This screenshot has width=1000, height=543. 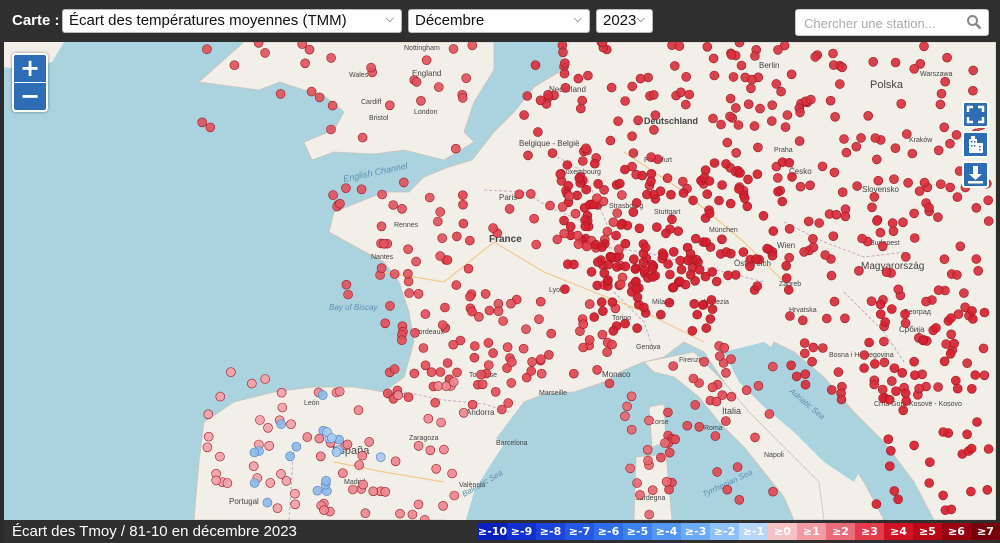 I want to click on plus-icon: +, so click(x=30, y=68).